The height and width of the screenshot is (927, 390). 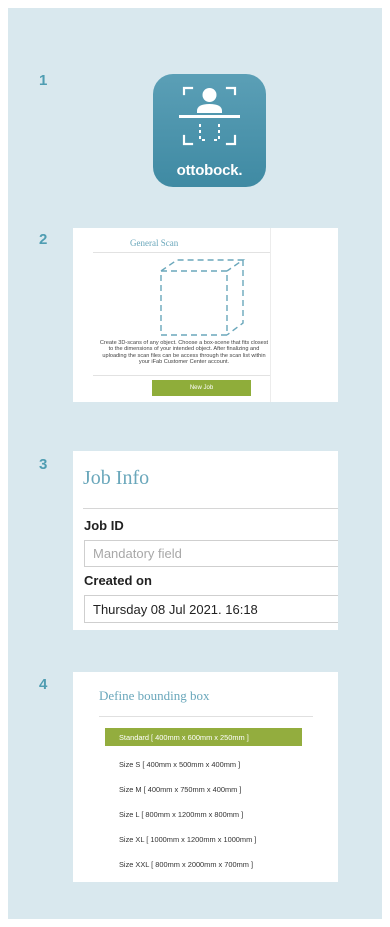 What do you see at coordinates (154, 695) in the screenshot?
I see `bounding-box-title: Define bounding box` at bounding box center [154, 695].